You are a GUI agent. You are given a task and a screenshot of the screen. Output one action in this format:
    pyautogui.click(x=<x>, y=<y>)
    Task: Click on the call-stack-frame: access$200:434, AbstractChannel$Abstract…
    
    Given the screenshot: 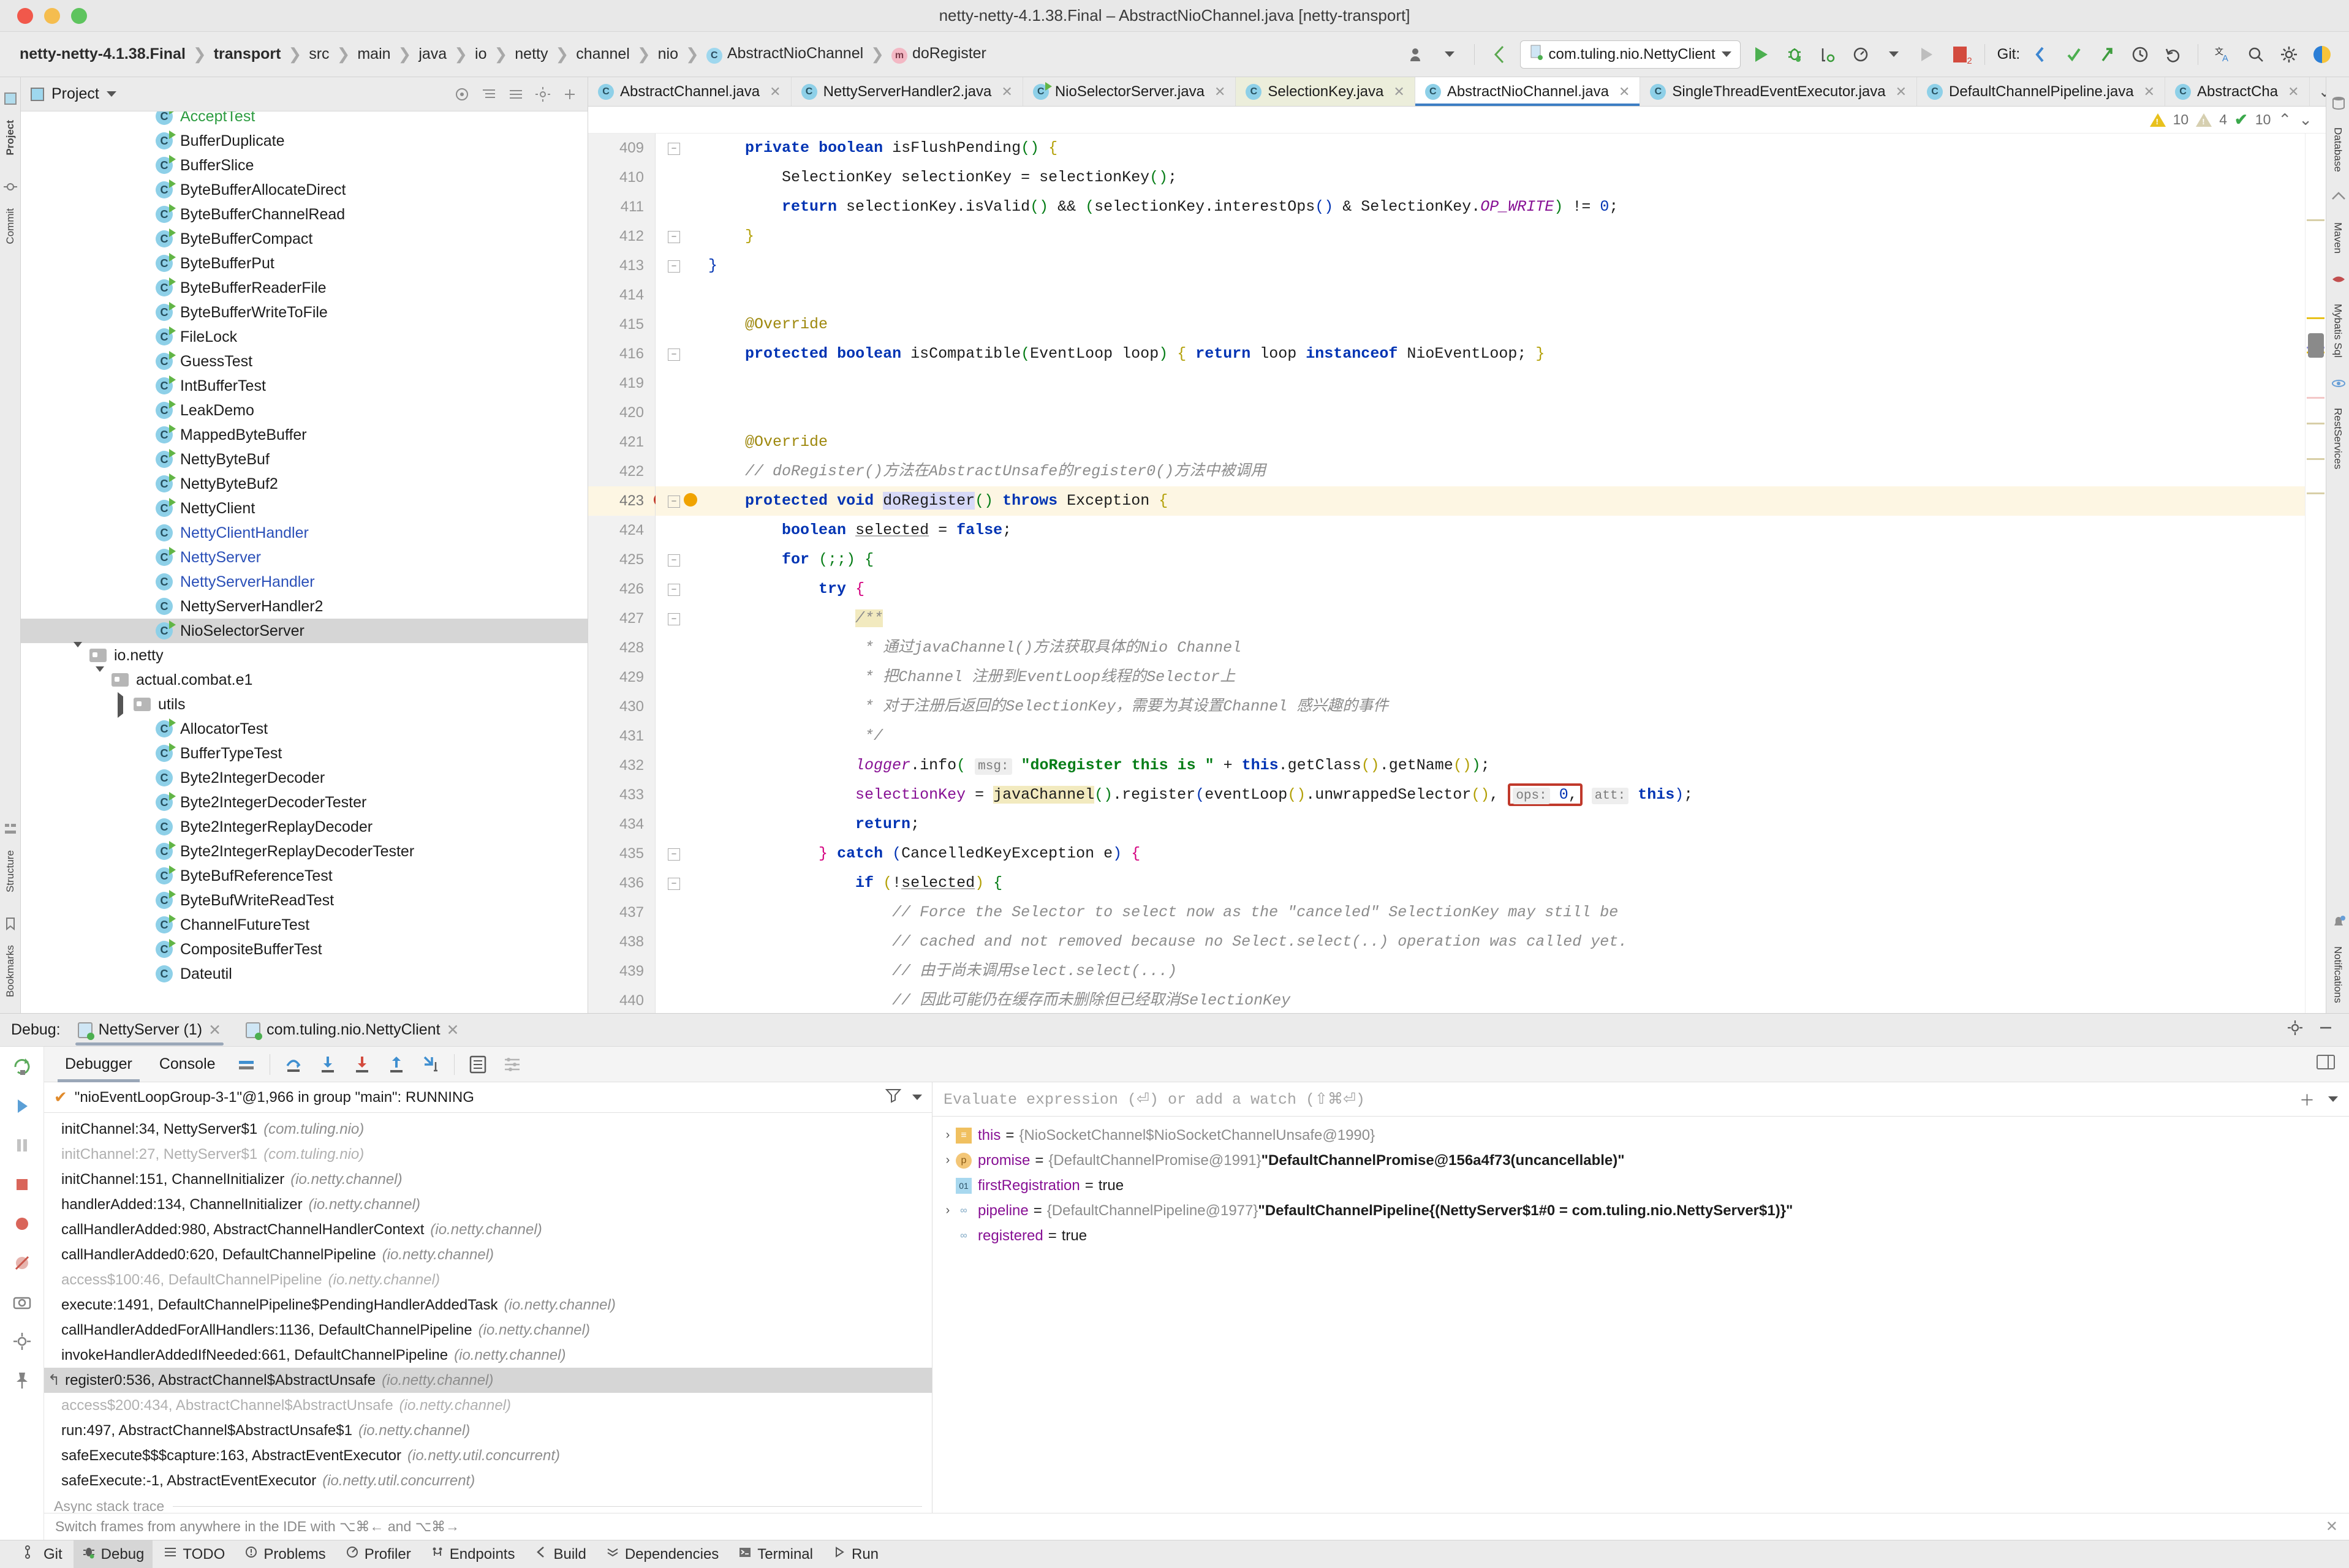 What is the action you would take?
    pyautogui.click(x=488, y=1405)
    